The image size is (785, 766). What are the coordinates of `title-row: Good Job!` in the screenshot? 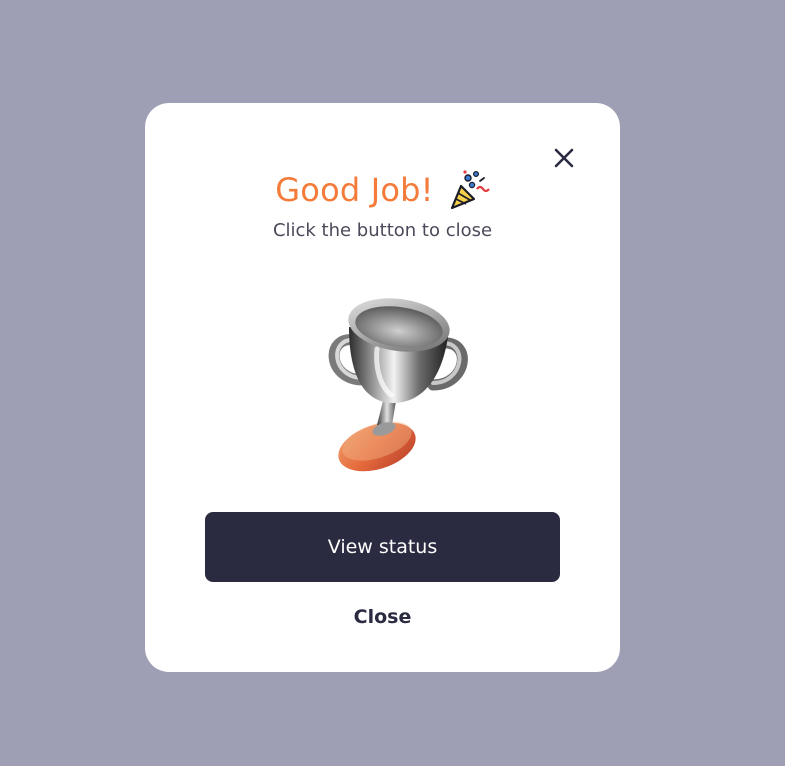 It's located at (382, 190).